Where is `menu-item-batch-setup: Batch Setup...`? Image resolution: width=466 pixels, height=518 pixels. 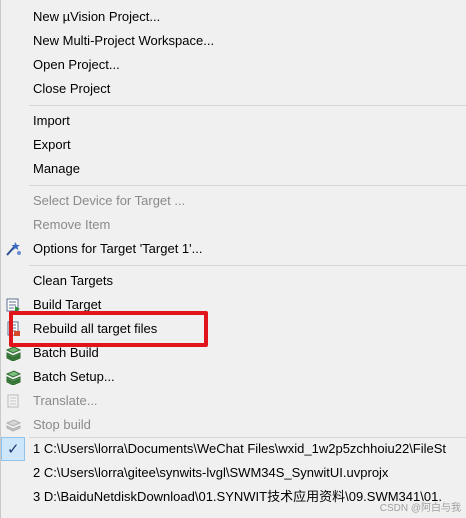 menu-item-batch-setup: Batch Setup... is located at coordinates (233, 377).